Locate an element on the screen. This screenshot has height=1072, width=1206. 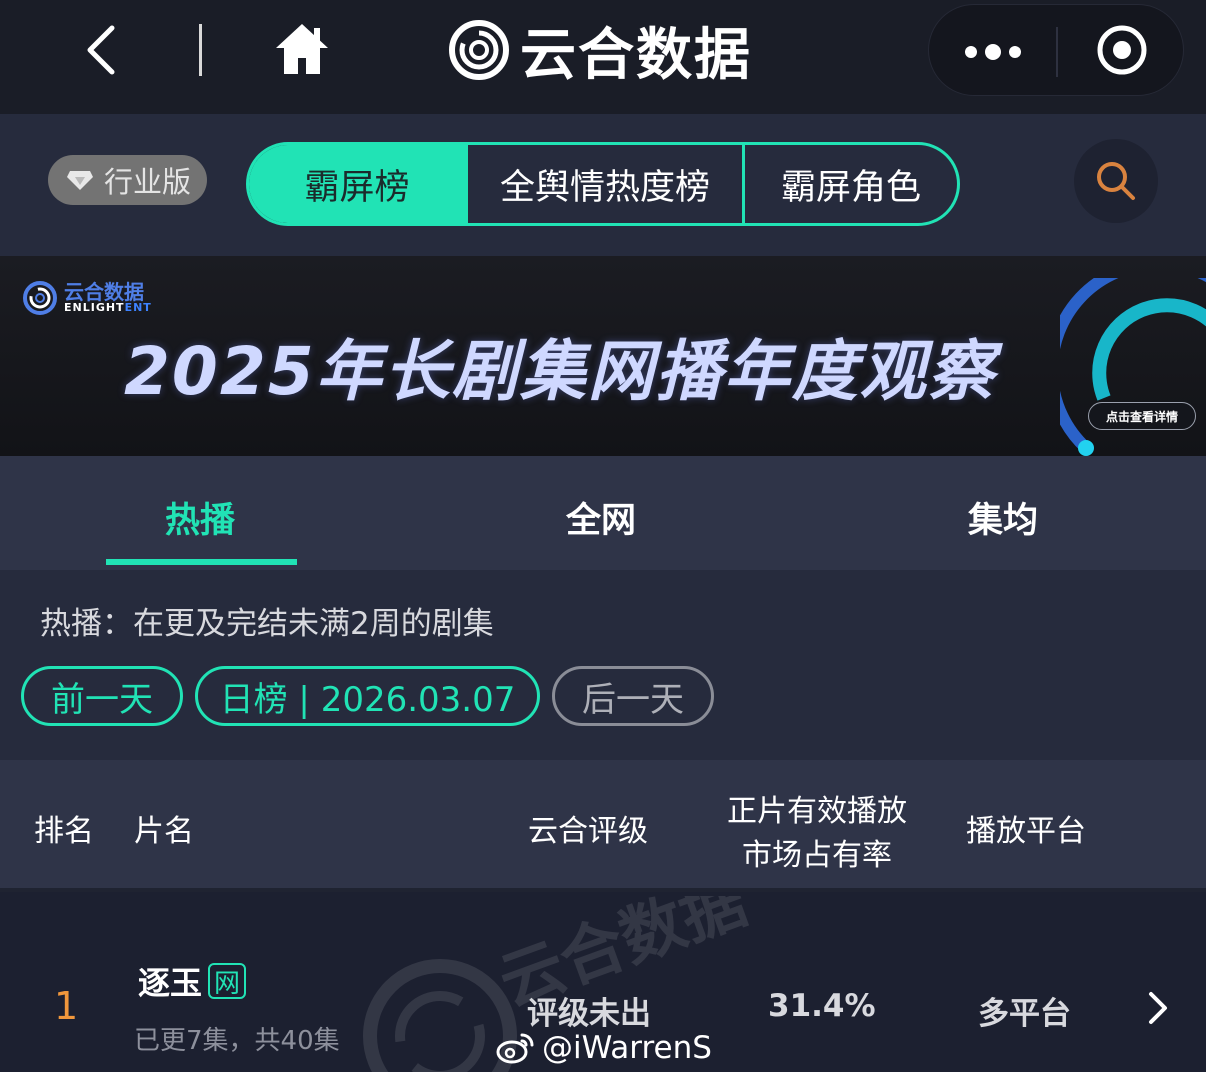
tab-hot: 热播 is located at coordinates (200, 517).